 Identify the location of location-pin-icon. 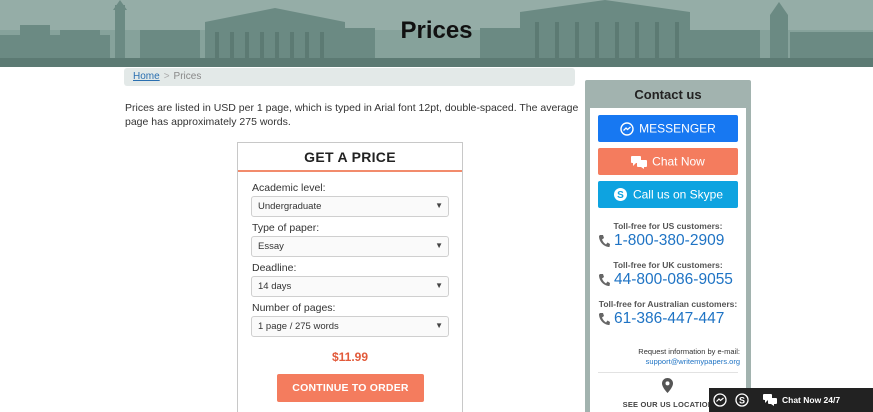
(667, 385).